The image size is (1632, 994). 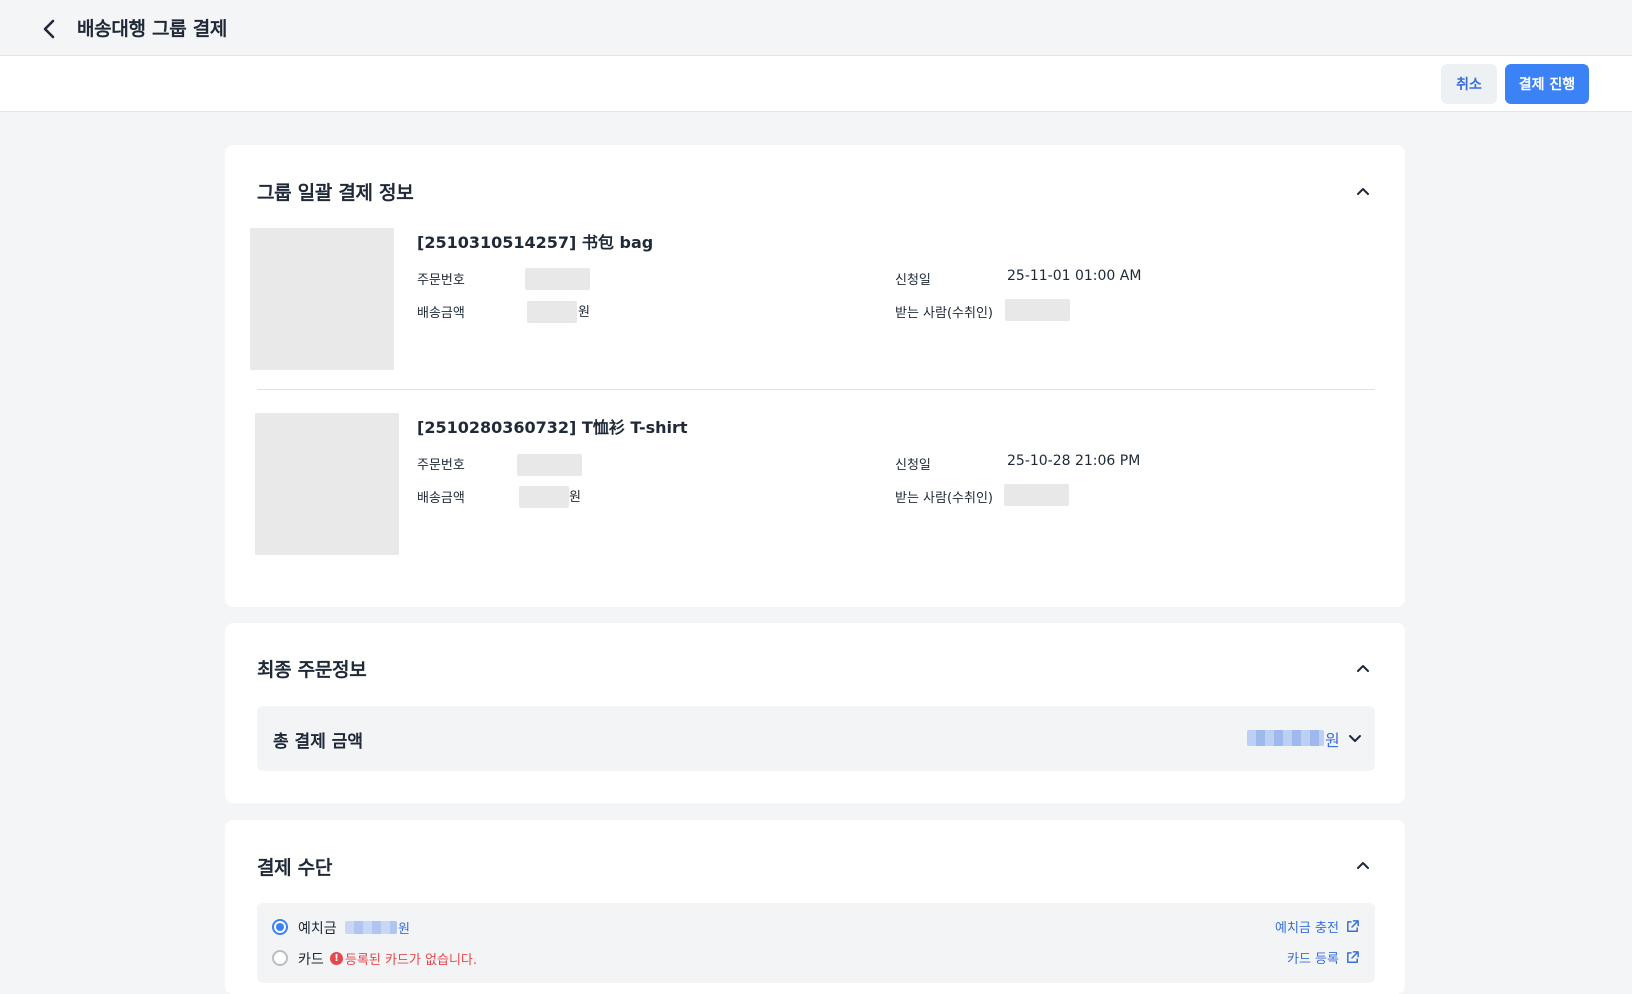 What do you see at coordinates (535, 242) in the screenshot?
I see `item-title: [2510310514257] 书包 bag` at bounding box center [535, 242].